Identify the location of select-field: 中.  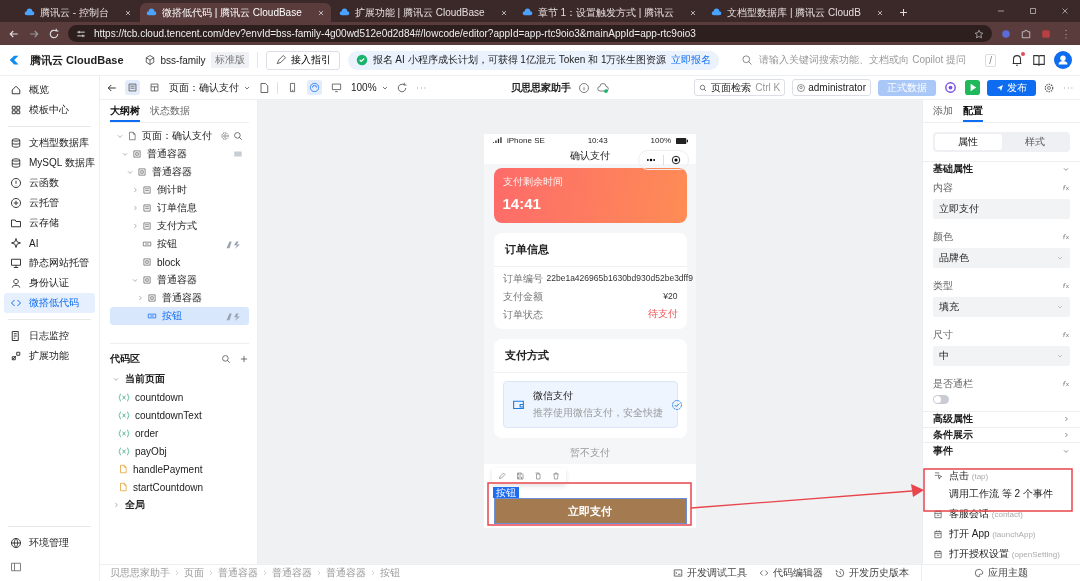
(1001, 355).